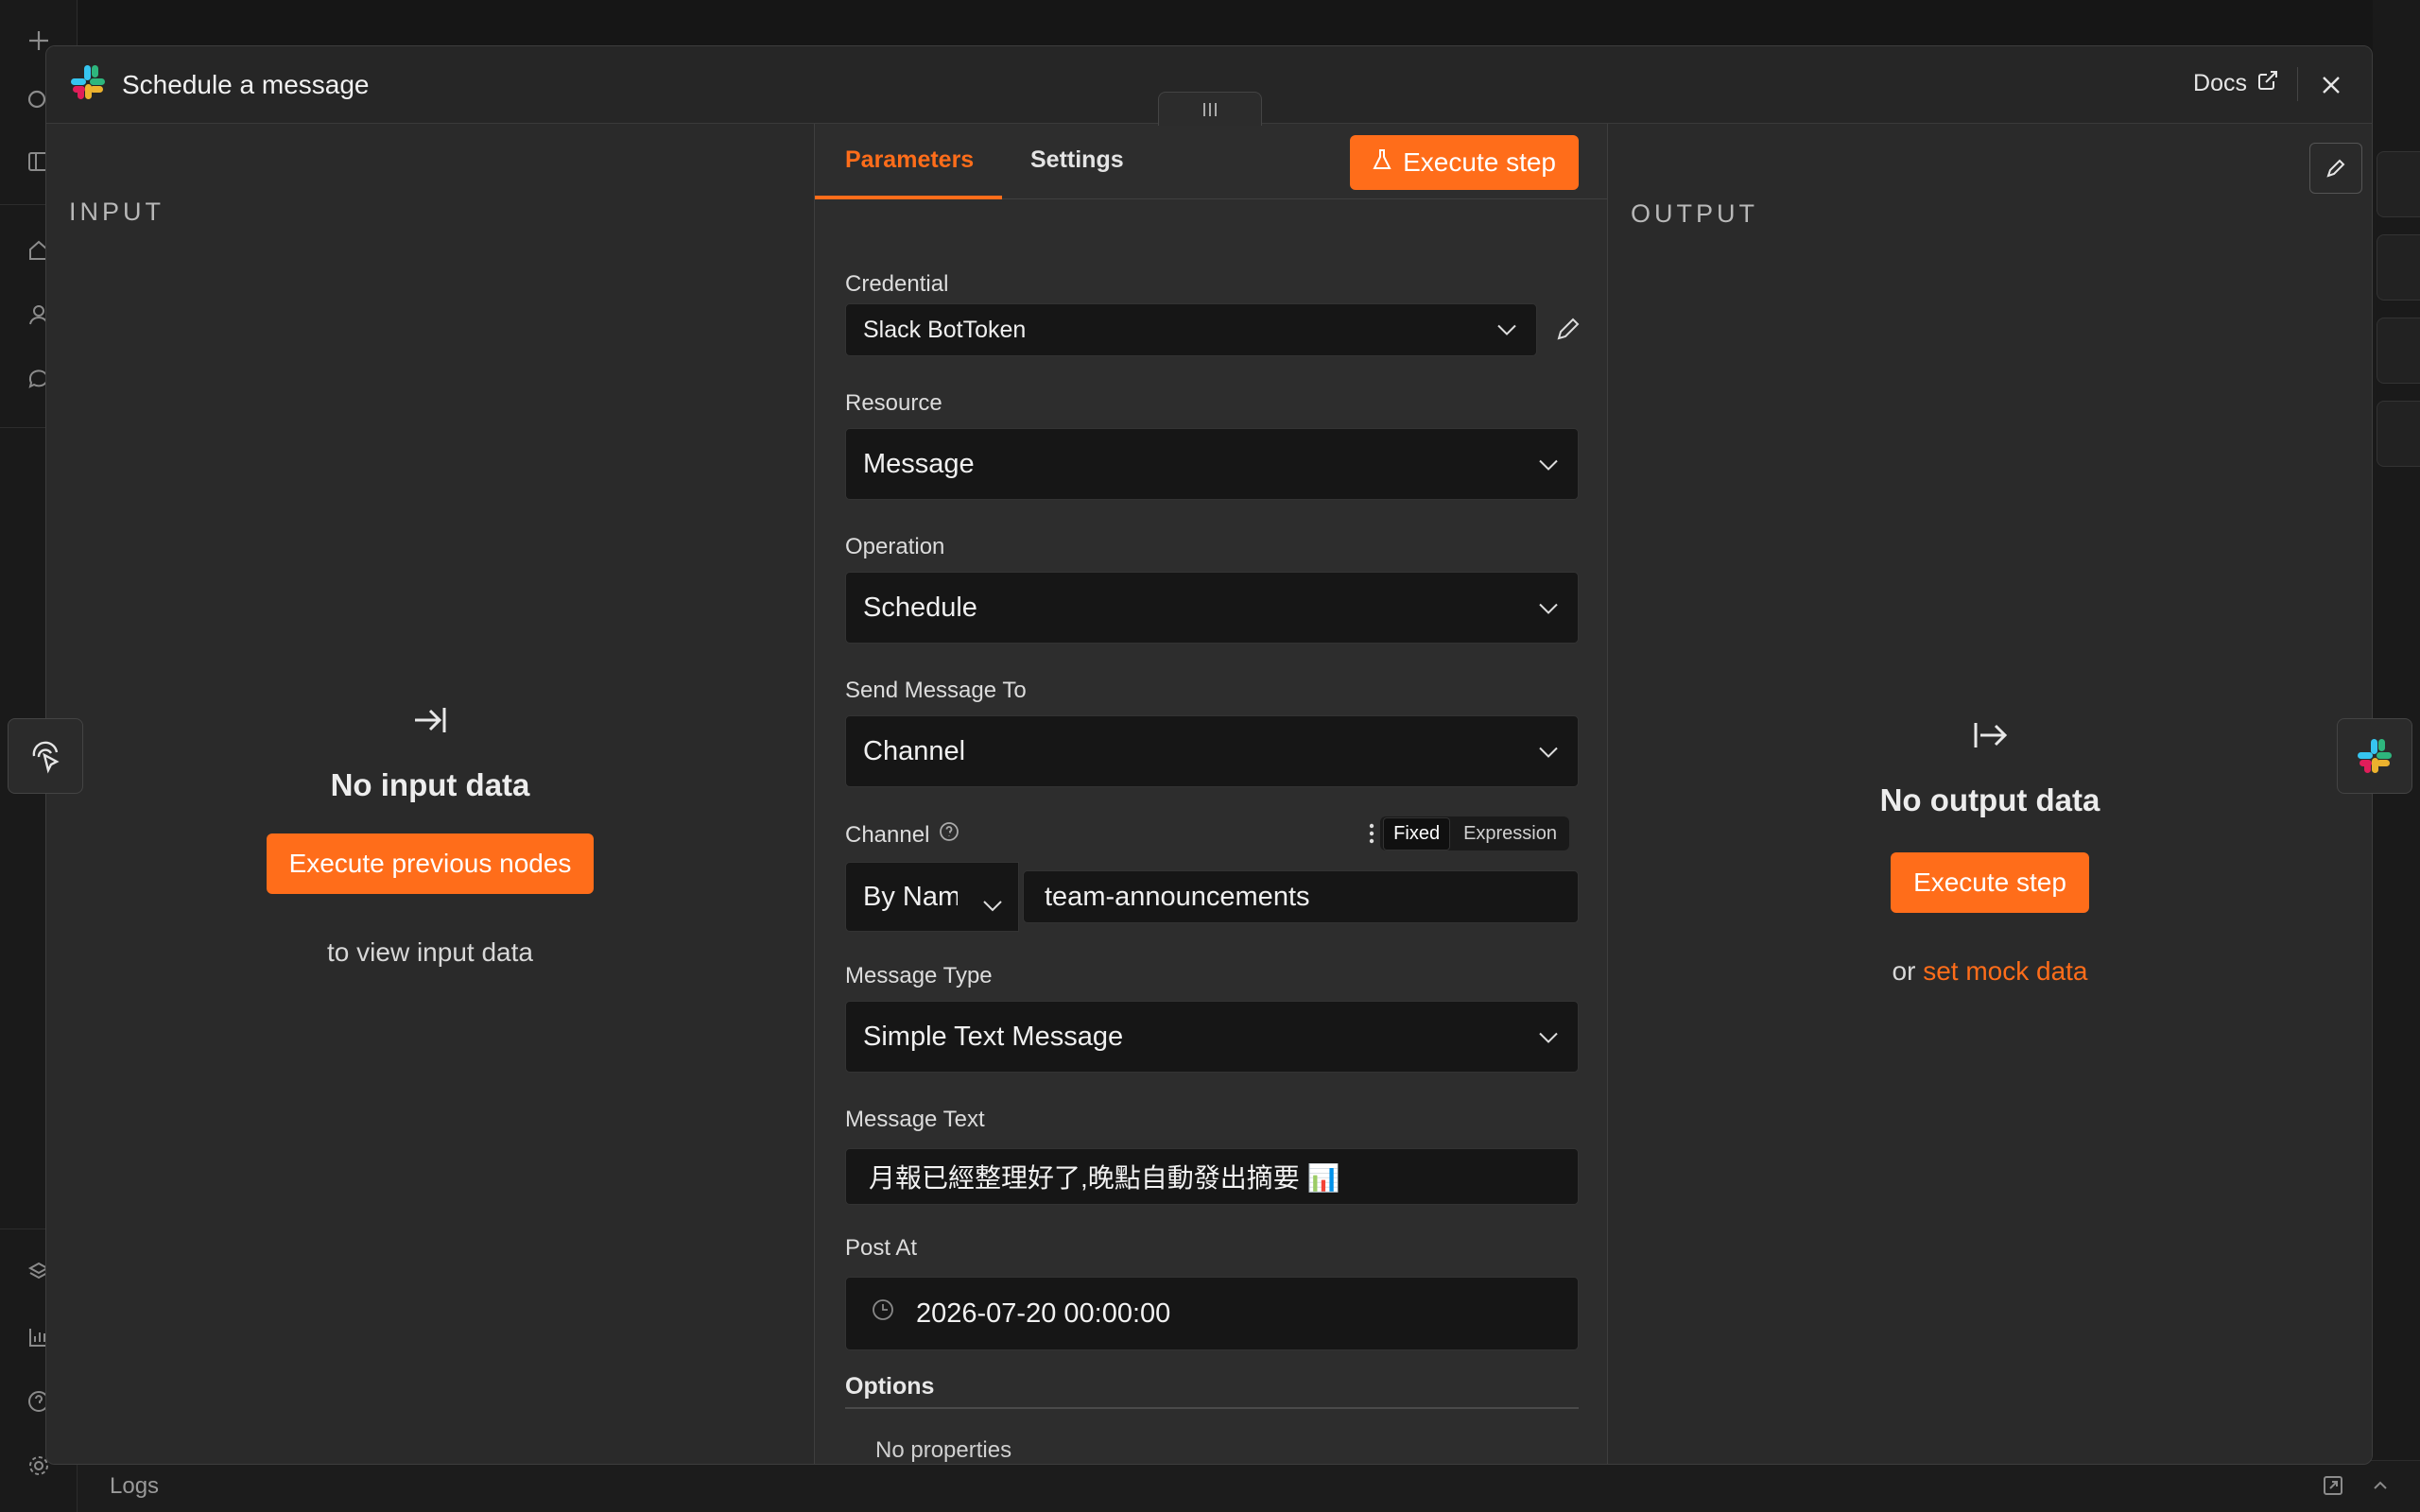 This screenshot has width=2420, height=1512. Describe the element at coordinates (1371, 835) in the screenshot. I see `more-options-icon` at that location.